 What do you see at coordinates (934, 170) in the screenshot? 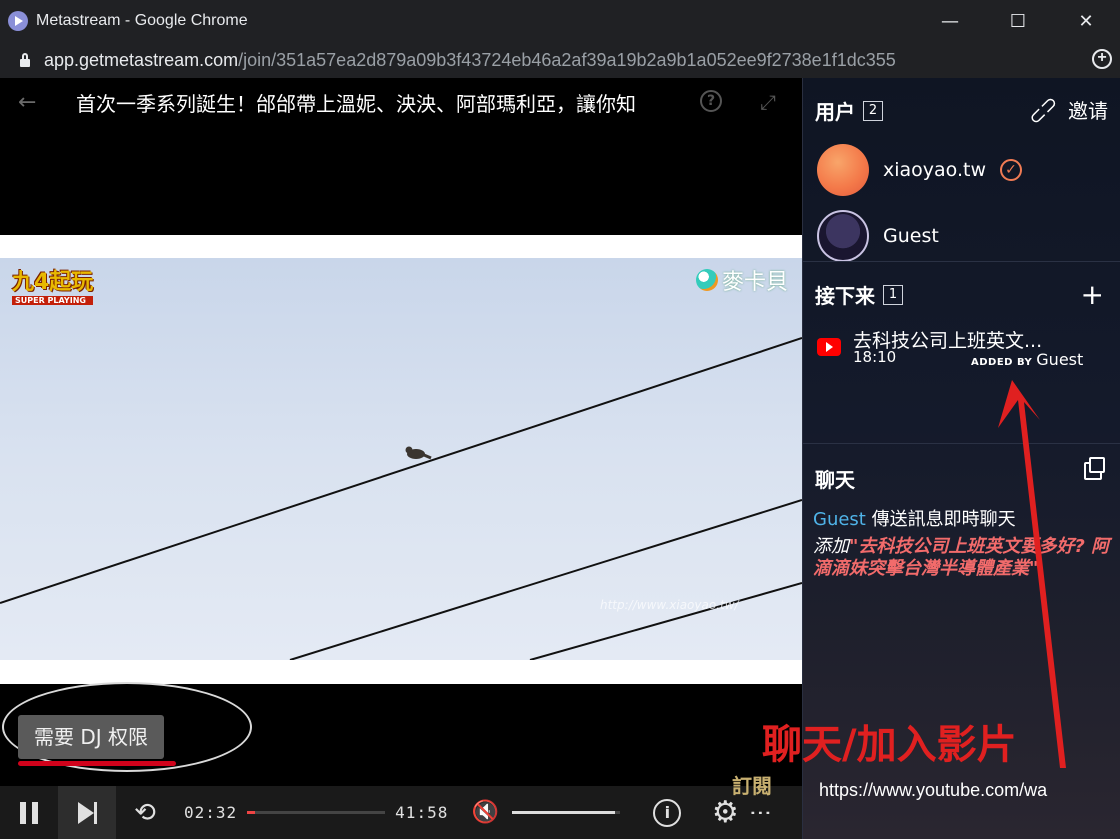
I see `user-name: xiaoyao.tw` at bounding box center [934, 170].